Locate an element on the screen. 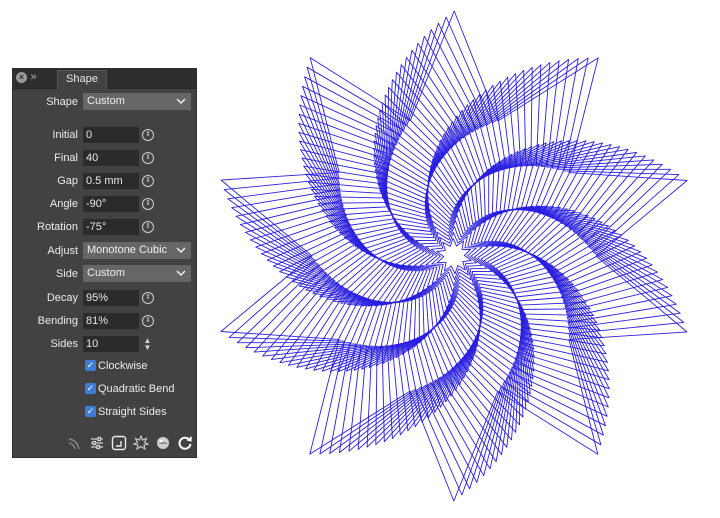 This screenshot has width=720, height=518. decay-input: 95% is located at coordinates (111, 298).